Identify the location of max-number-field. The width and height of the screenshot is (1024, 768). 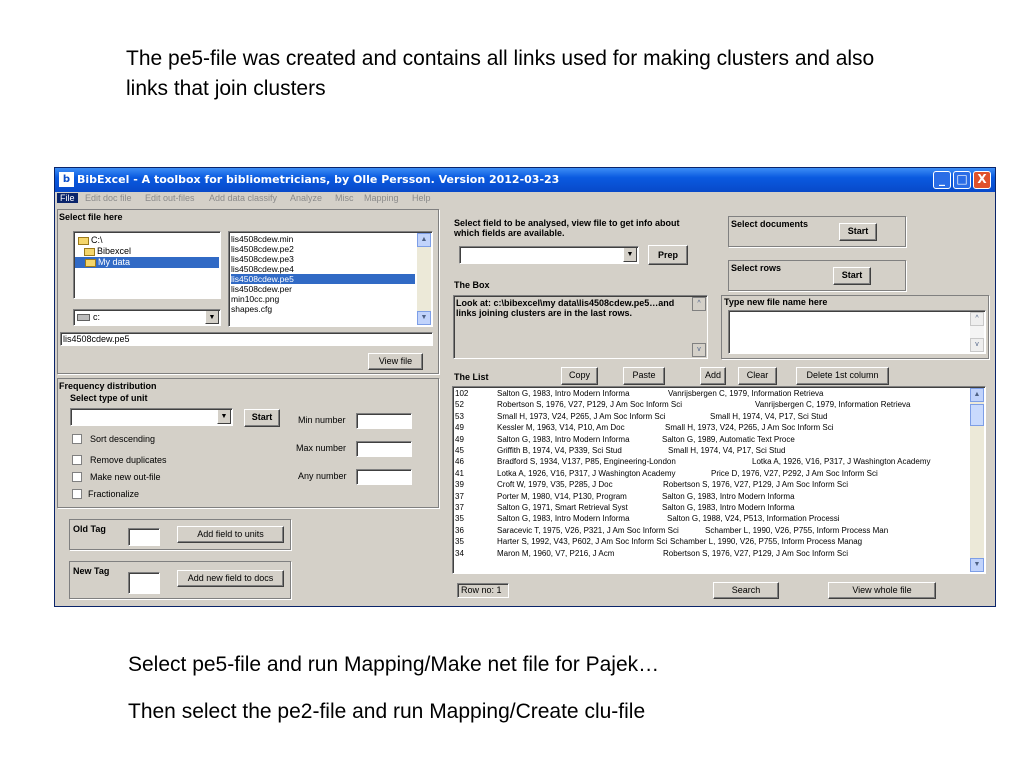
(384, 449).